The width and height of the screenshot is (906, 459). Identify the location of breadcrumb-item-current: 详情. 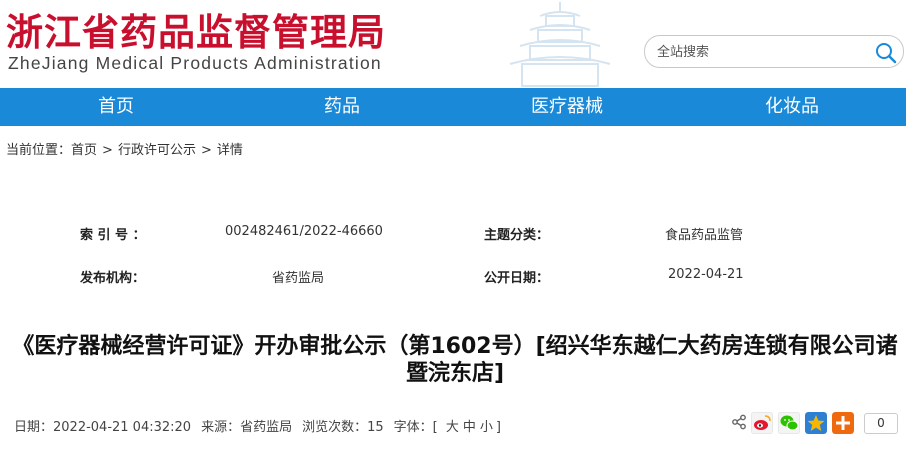
(229, 150).